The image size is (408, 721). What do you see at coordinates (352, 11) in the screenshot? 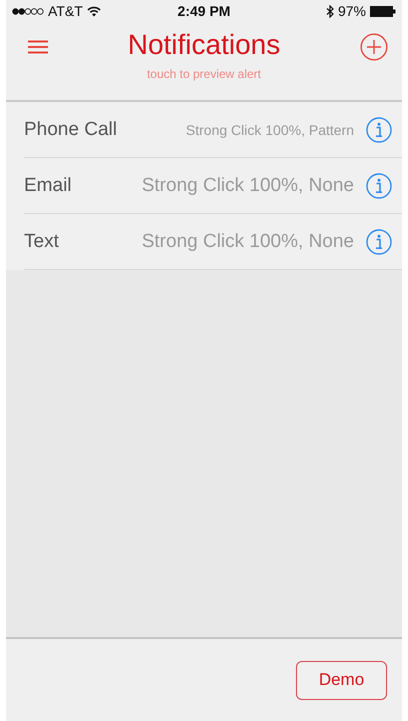
I see `battery-label: 97%` at bounding box center [352, 11].